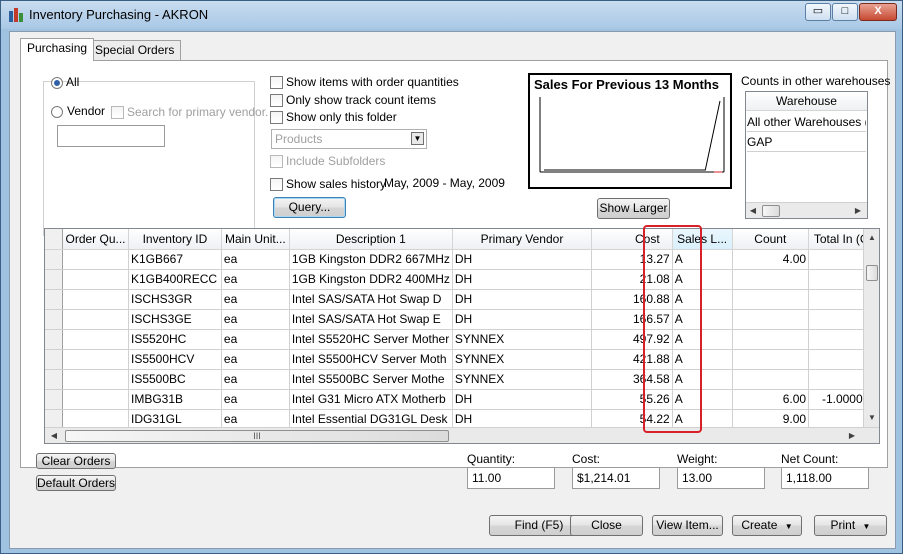 The image size is (903, 554). What do you see at coordinates (175, 279) in the screenshot?
I see `inventory-id-cell: K1GB400RECC` at bounding box center [175, 279].